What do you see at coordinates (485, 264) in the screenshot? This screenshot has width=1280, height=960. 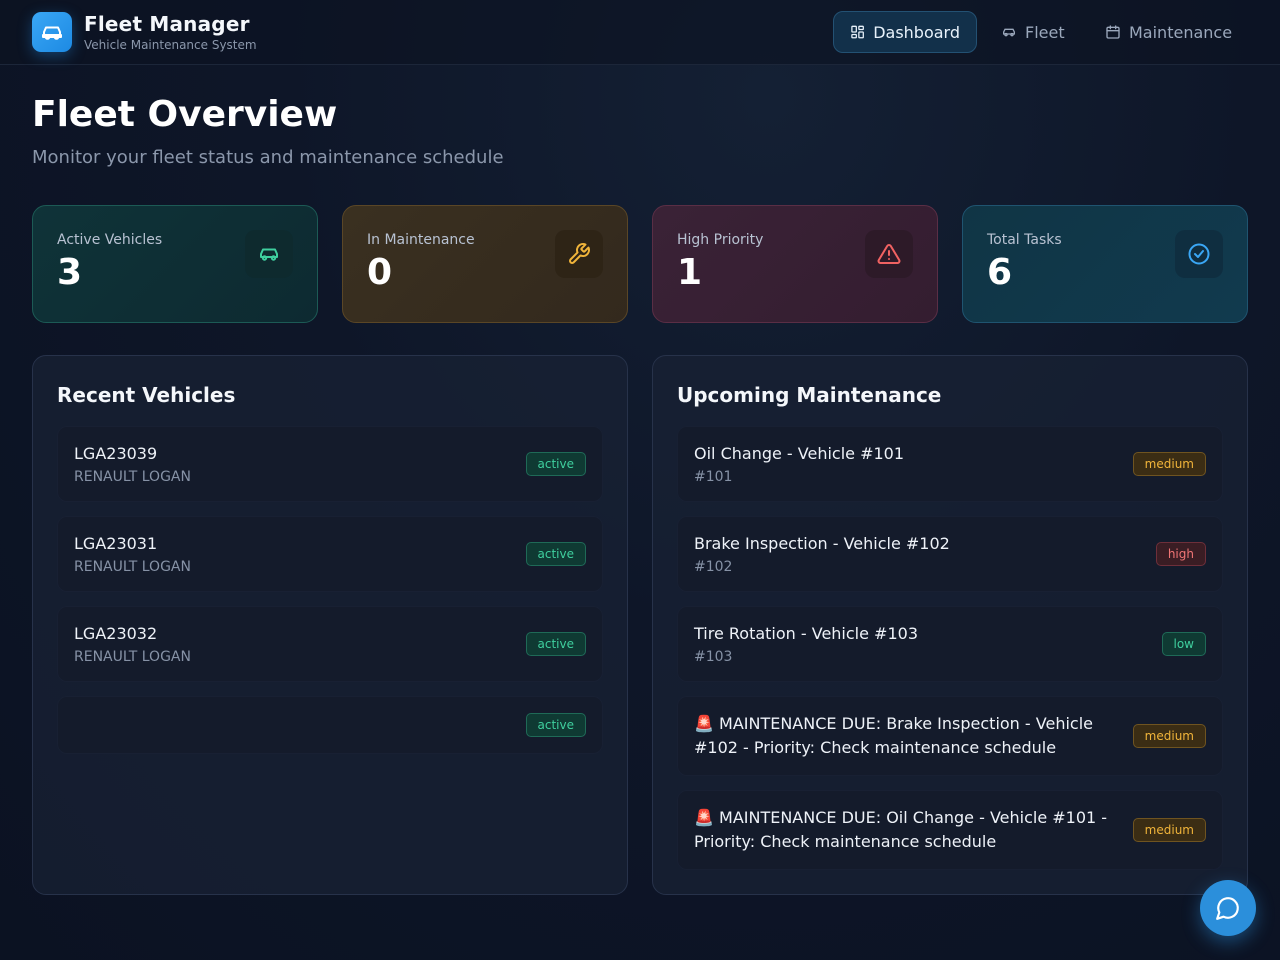 I see `stat-card-in-maintenance: In Maintenance 0` at bounding box center [485, 264].